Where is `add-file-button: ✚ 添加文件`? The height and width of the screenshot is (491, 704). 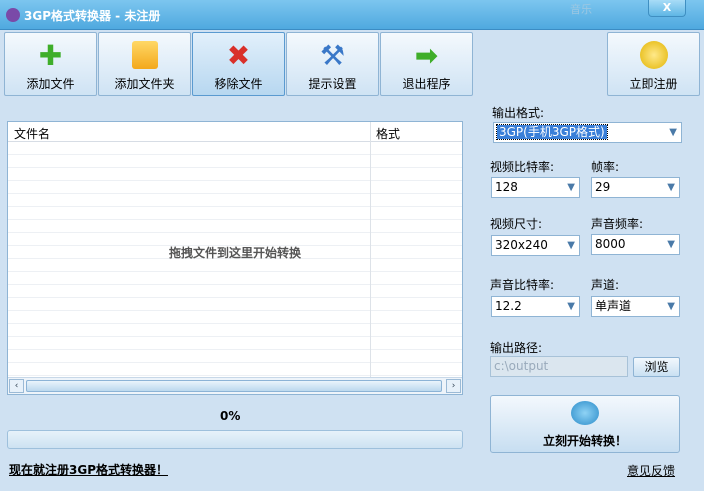 add-file-button: ✚ 添加文件 is located at coordinates (50, 64).